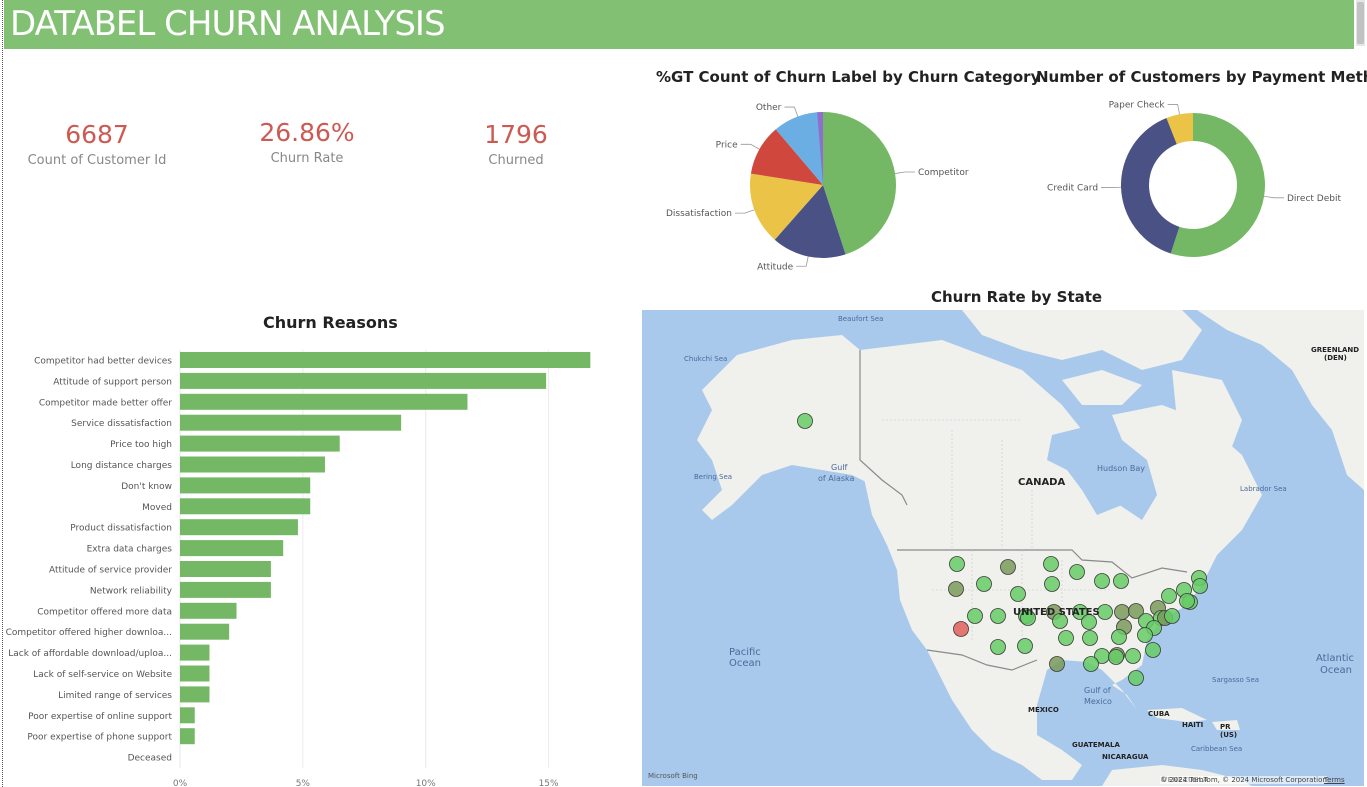 Image resolution: width=1367 pixels, height=787 pixels. I want to click on map-label: PR, so click(1225, 727).